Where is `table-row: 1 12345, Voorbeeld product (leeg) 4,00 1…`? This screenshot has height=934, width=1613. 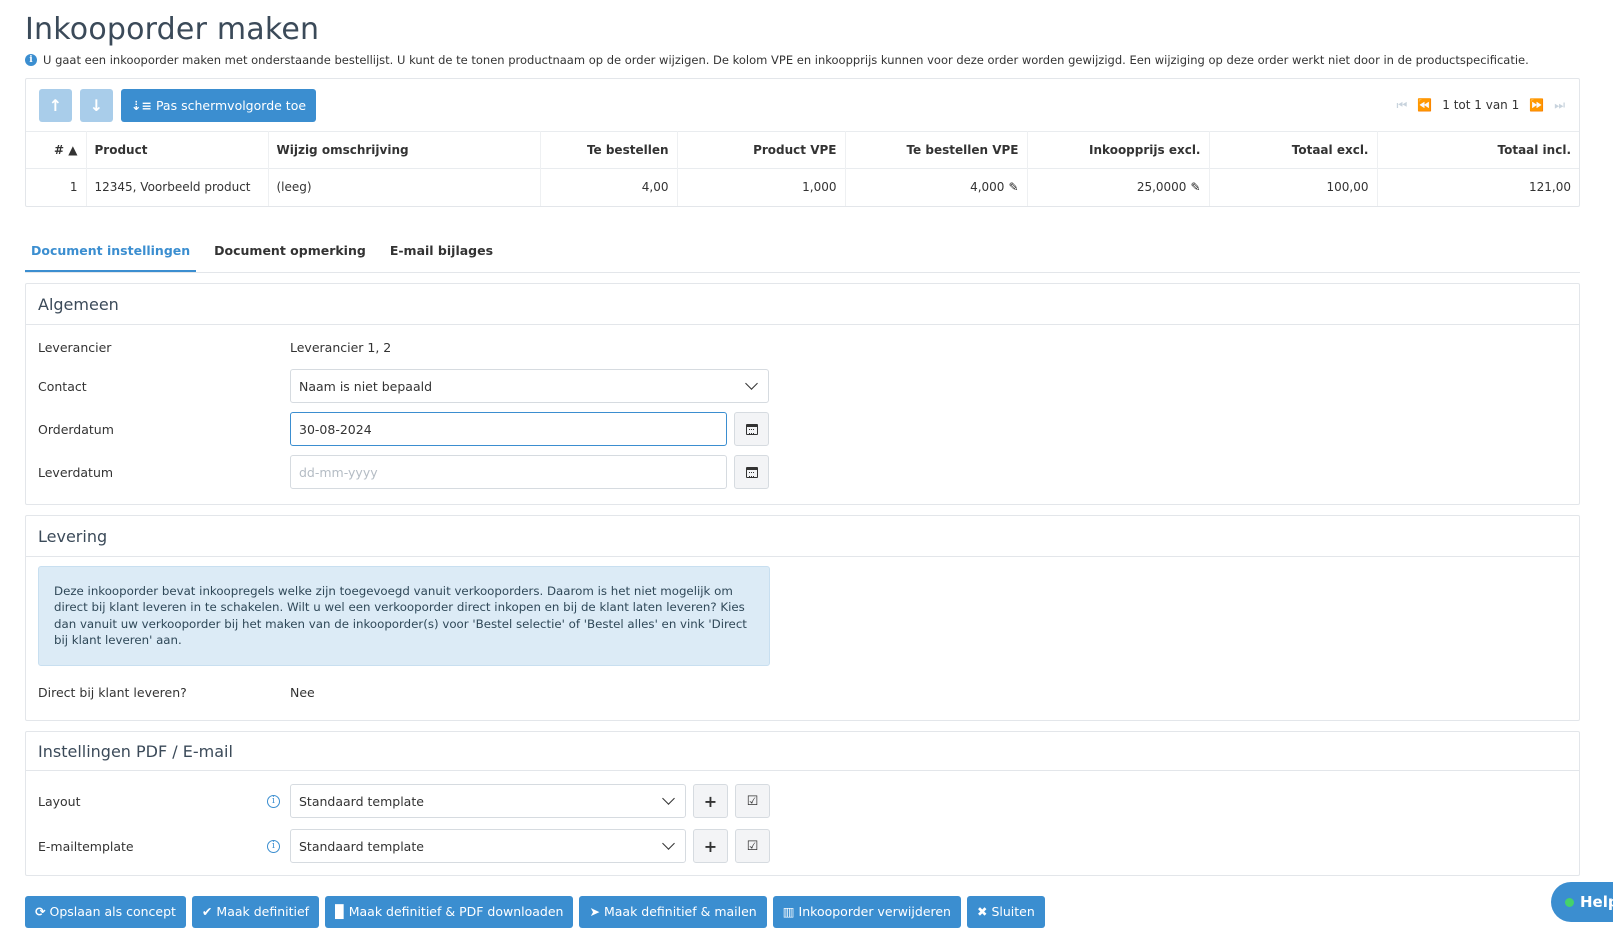 table-row: 1 12345, Voorbeeld product (leeg) 4,00 1… is located at coordinates (802, 187).